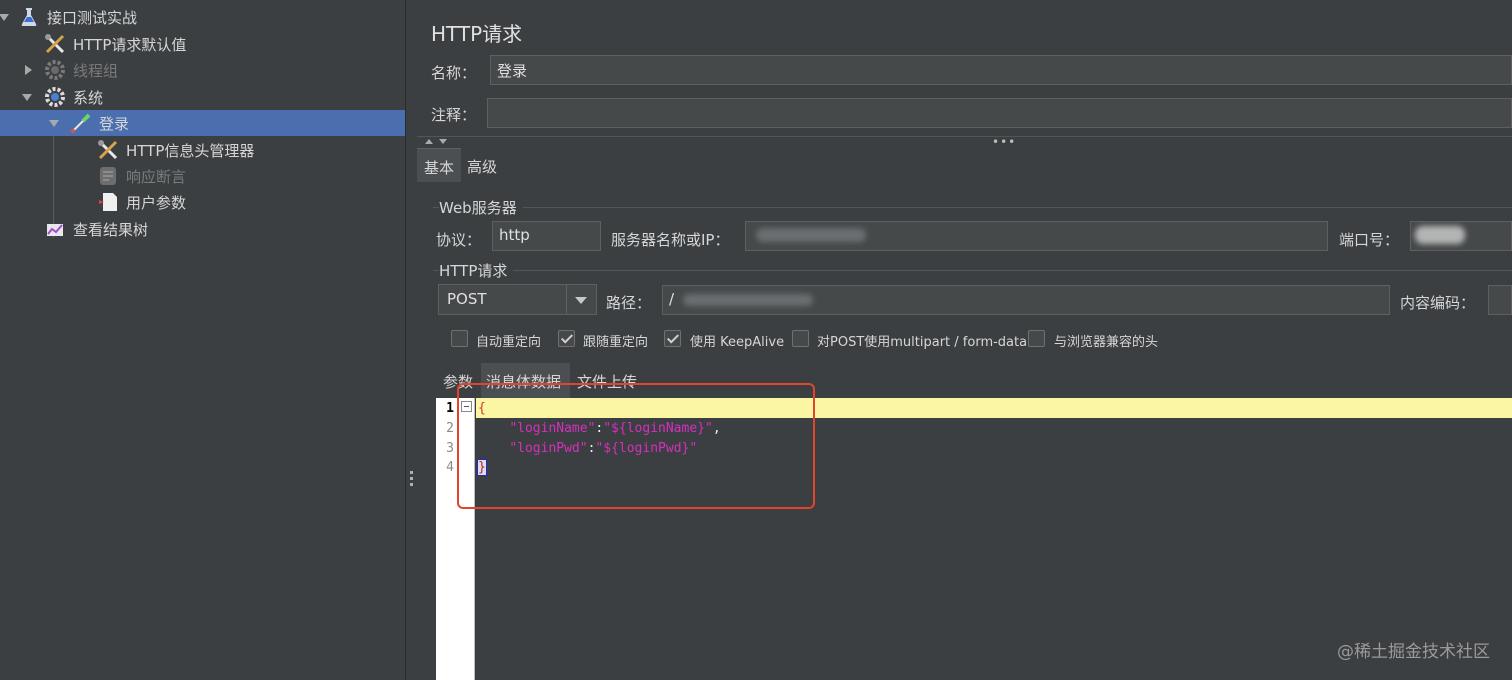  What do you see at coordinates (1036, 236) in the screenshot?
I see `server-input` at bounding box center [1036, 236].